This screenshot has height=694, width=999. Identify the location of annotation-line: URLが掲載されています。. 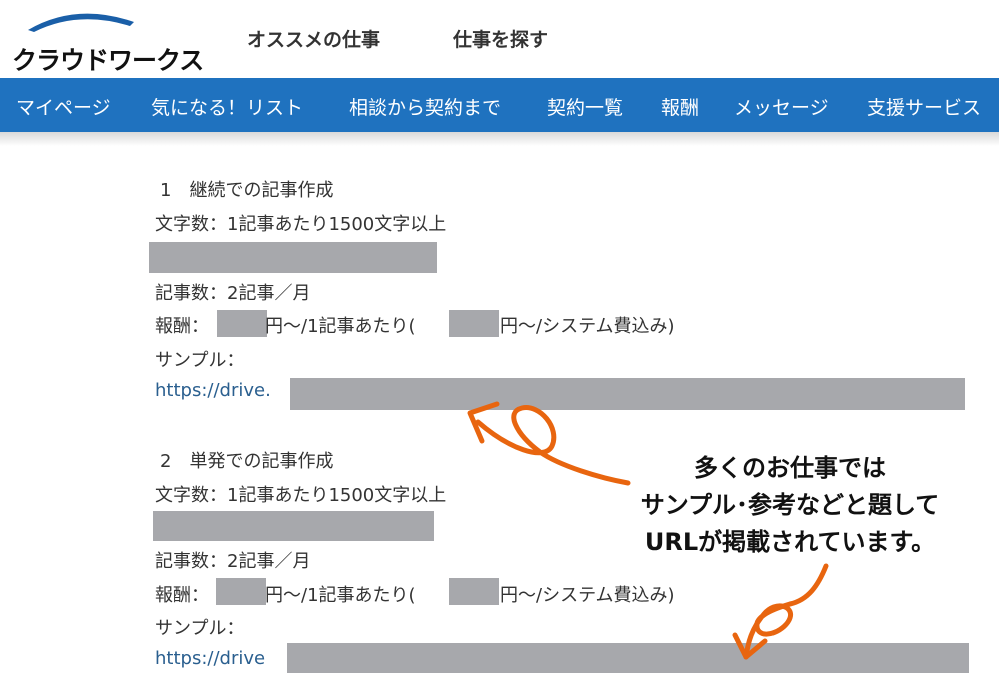
(790, 542).